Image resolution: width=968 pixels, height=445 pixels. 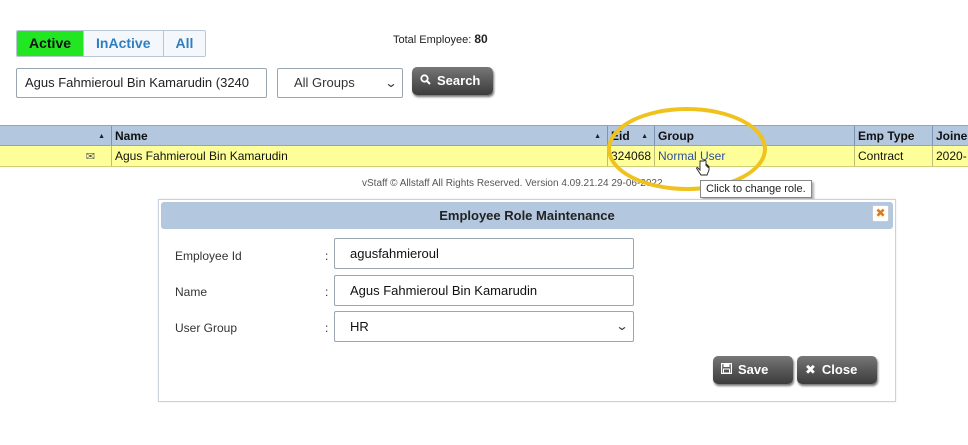 I want to click on close-icon: ✖, so click(x=810, y=369).